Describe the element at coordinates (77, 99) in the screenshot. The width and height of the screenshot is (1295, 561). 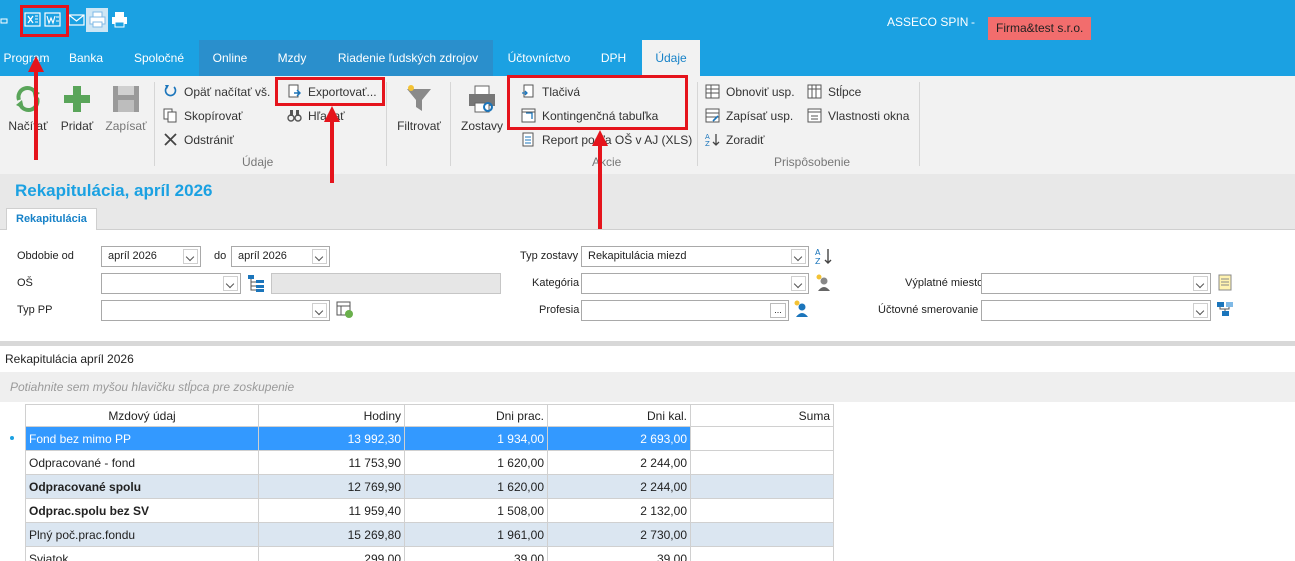
I see `plus-icon` at that location.